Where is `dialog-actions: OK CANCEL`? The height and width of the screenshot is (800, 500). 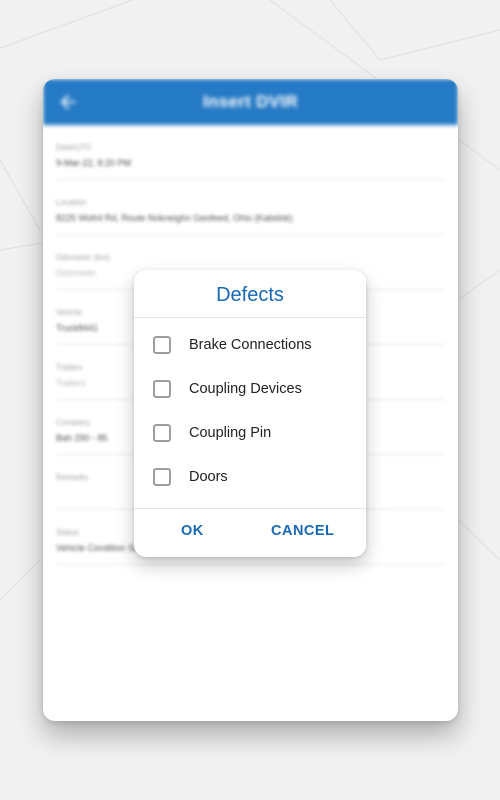
dialog-actions: OK CANCEL is located at coordinates (250, 532).